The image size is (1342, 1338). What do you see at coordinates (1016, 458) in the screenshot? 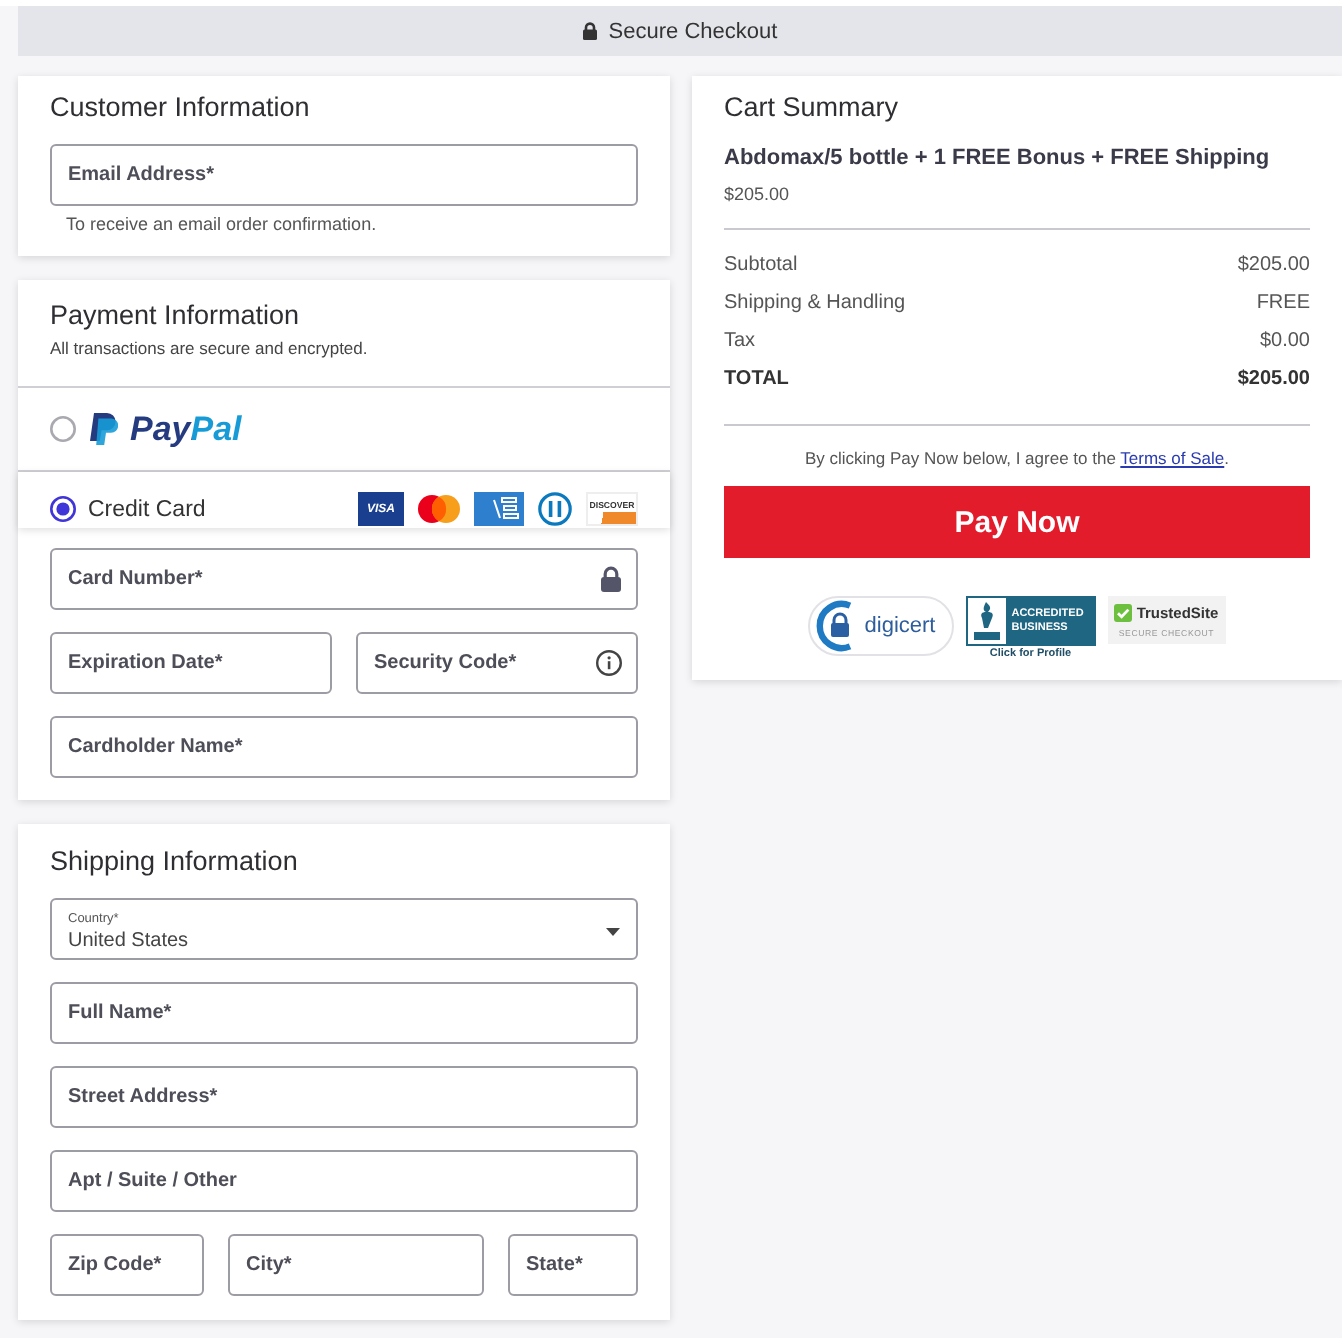
I see `terms-text: By clicking Pay Now below, I agree to the Terms of Sale.` at bounding box center [1016, 458].